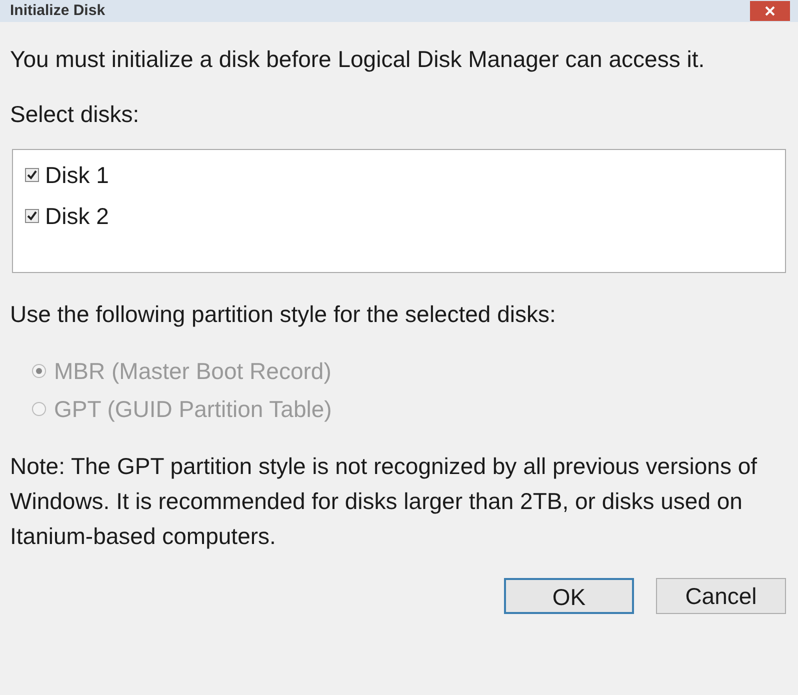 The width and height of the screenshot is (798, 695). I want to click on close-icon, so click(770, 11).